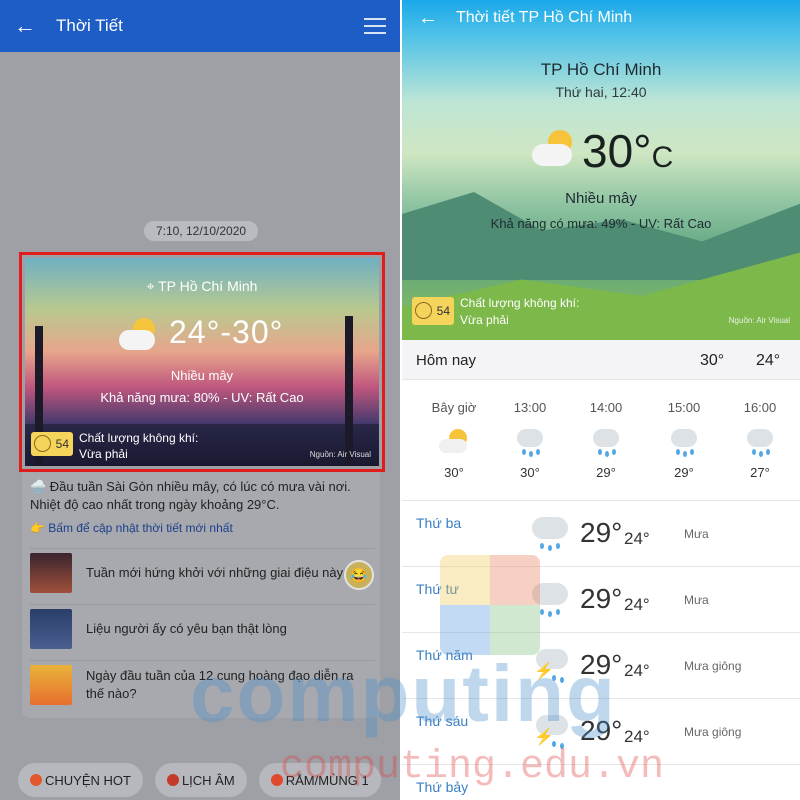 Image resolution: width=800 pixels, height=800 pixels. I want to click on watermark-brand: computing, so click(403, 693).